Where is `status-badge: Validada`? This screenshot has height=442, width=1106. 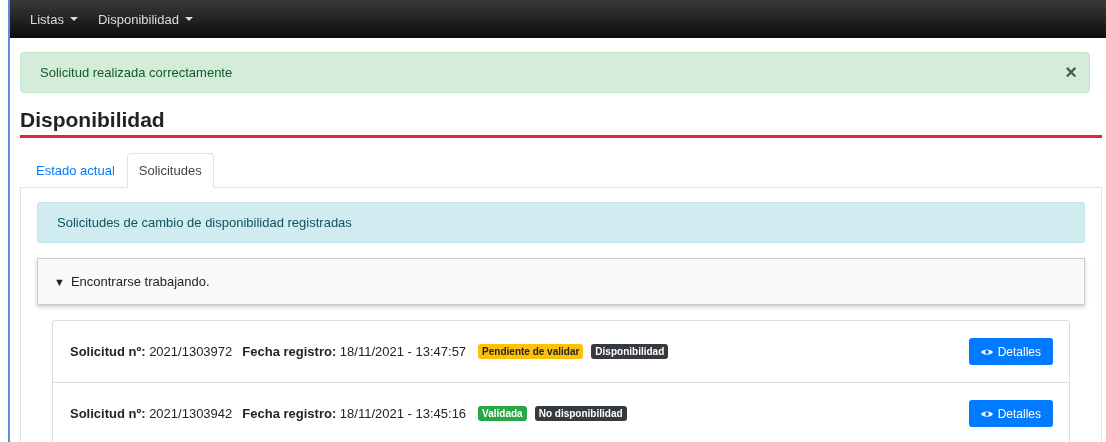 status-badge: Validada is located at coordinates (502, 413).